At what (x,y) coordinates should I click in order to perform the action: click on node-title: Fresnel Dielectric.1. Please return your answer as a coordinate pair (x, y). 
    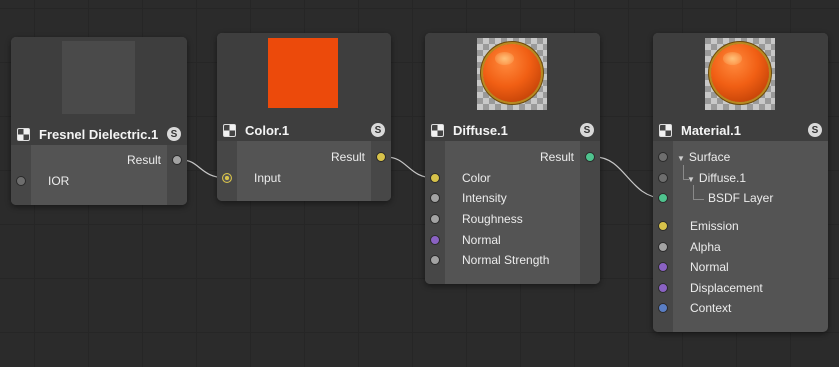
    Looking at the image, I should click on (99, 134).